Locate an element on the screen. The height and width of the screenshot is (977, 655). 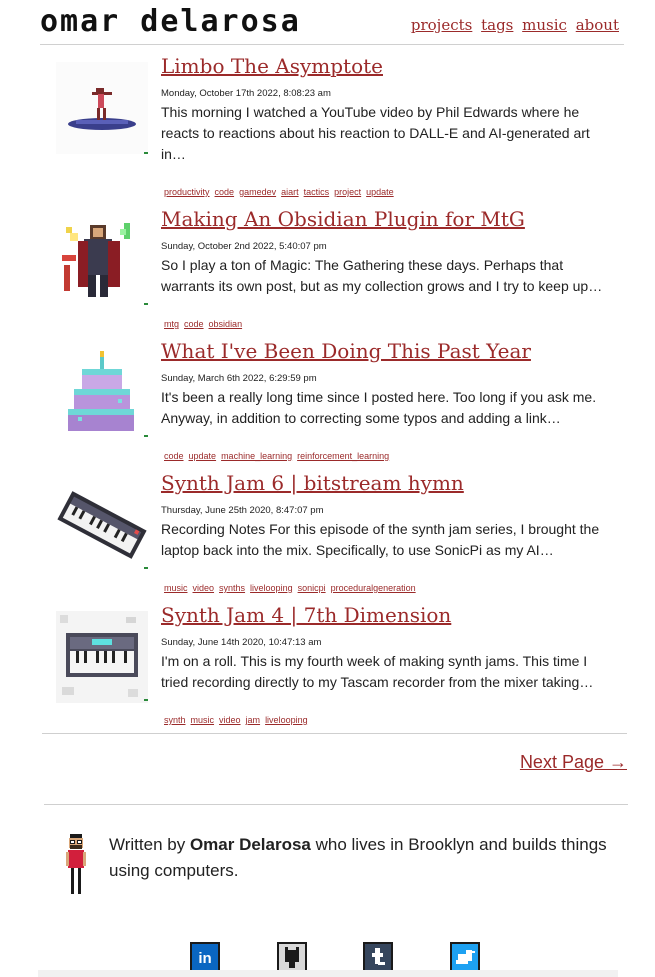
nav-tags: tags is located at coordinates (497, 25).